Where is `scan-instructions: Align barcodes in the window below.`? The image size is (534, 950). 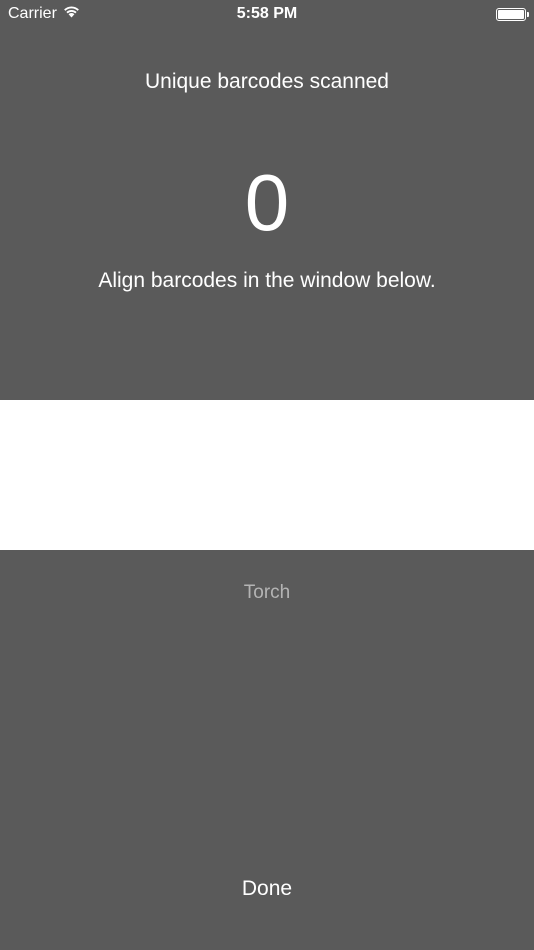 scan-instructions: Align barcodes in the window below. is located at coordinates (267, 280).